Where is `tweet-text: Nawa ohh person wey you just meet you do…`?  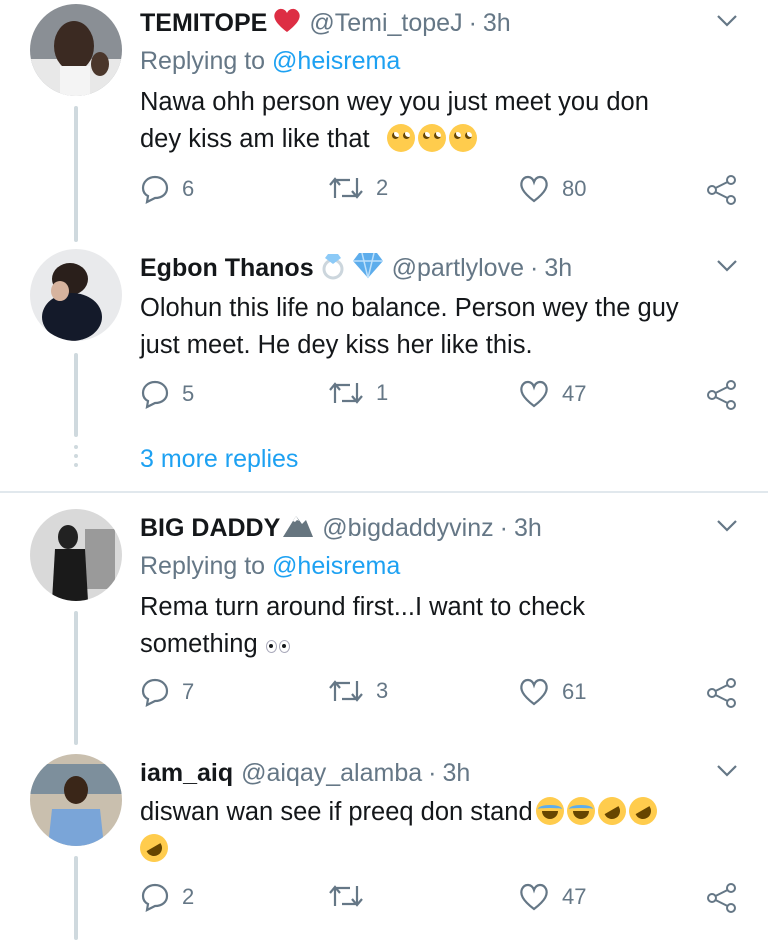
tweet-text: Nawa ohh person wey you just meet you do… is located at coordinates (434, 121).